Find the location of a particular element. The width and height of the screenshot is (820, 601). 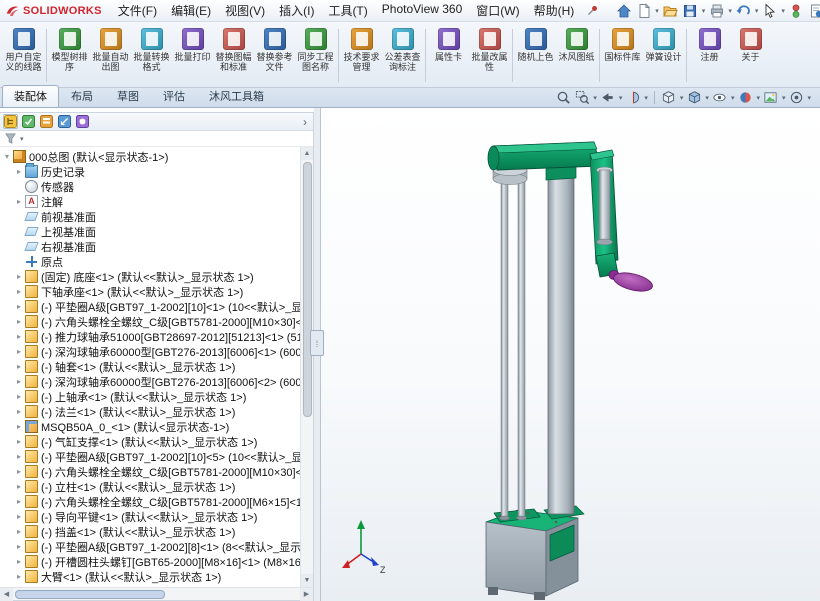

filter-dropdown-caret-icon: ▾ is located at coordinates (22, 139).